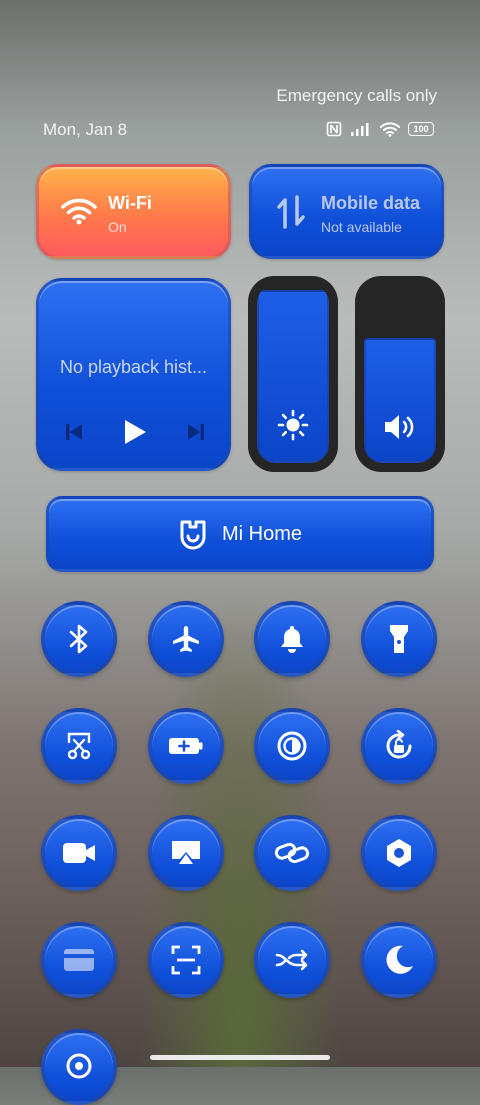 The width and height of the screenshot is (480, 1105). Describe the element at coordinates (421, 129) in the screenshot. I see `battery-icon: 100` at that location.